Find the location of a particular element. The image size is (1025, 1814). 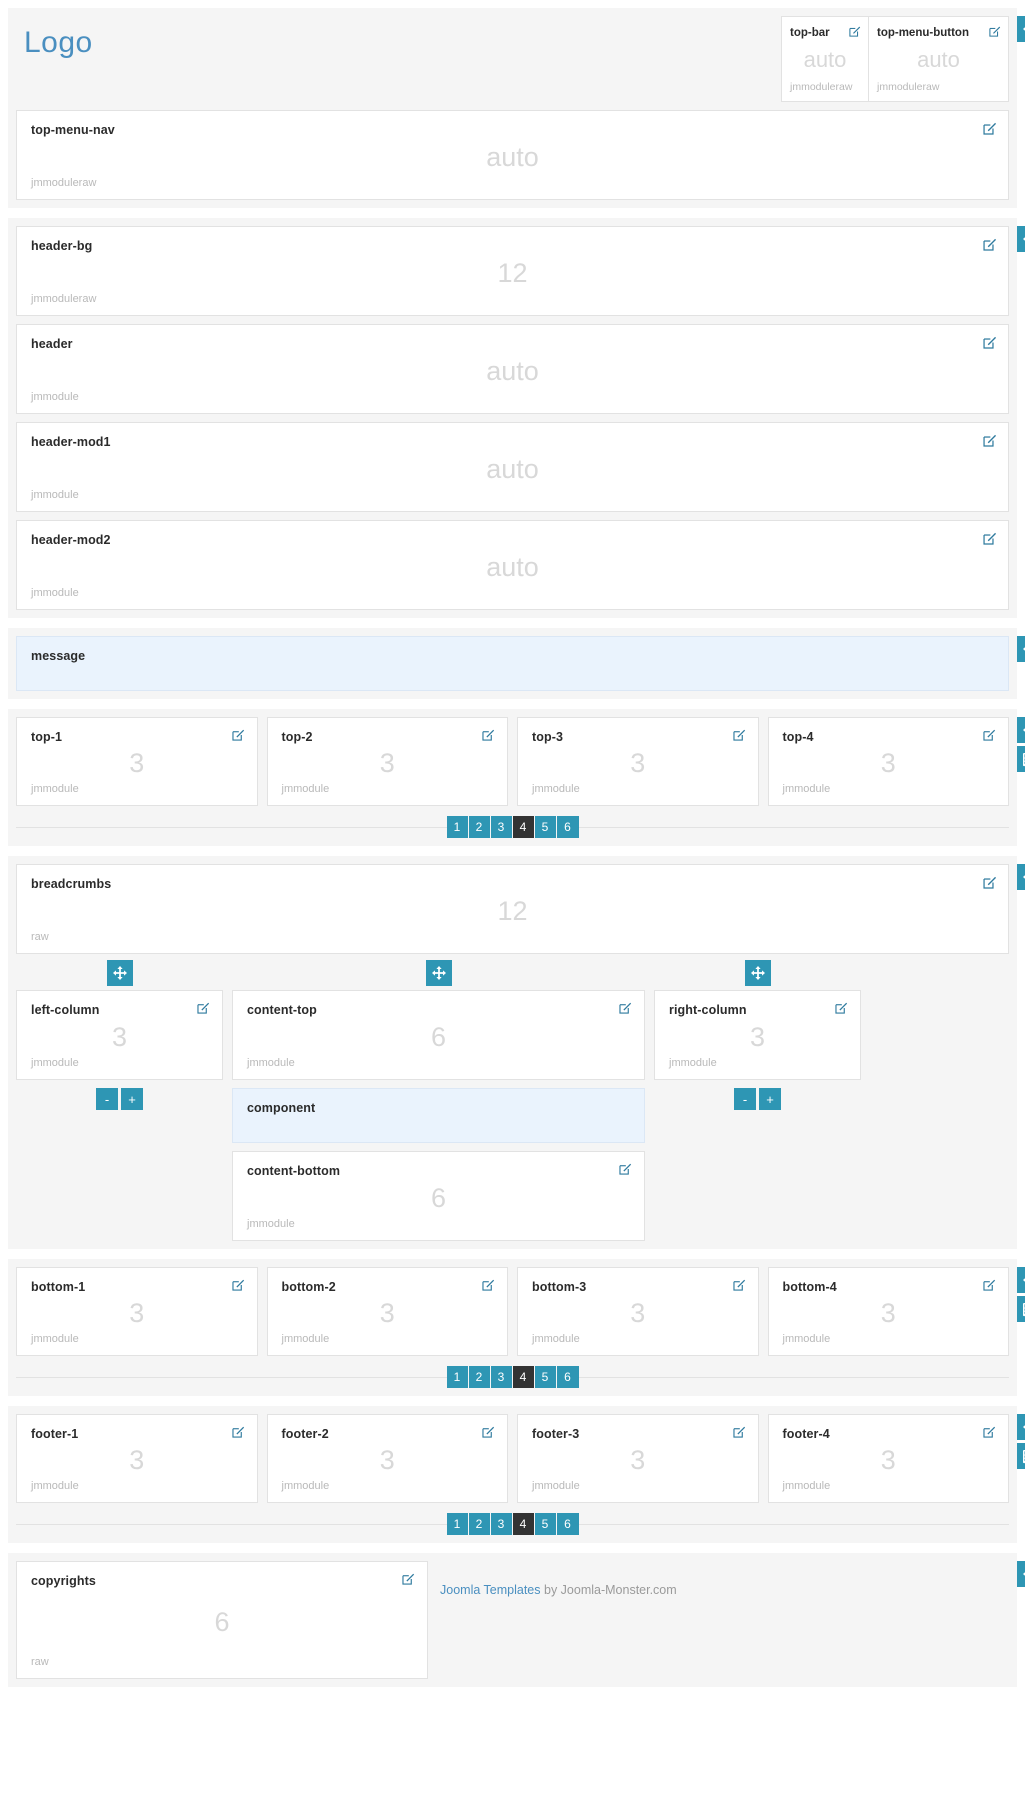

move-handle-top-modules is located at coordinates (1021, 730).